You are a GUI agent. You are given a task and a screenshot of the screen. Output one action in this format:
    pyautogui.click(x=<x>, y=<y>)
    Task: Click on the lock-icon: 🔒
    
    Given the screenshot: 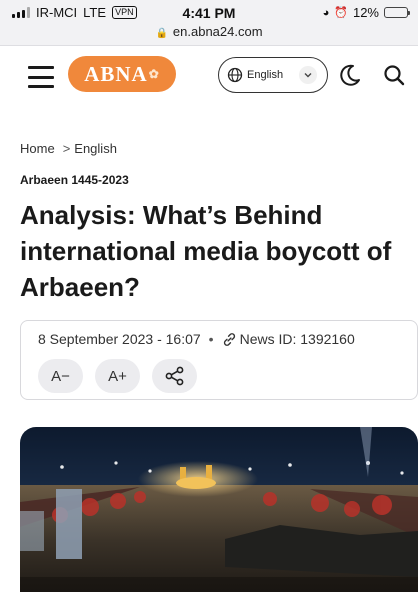 What is the action you would take?
    pyautogui.click(x=161, y=33)
    